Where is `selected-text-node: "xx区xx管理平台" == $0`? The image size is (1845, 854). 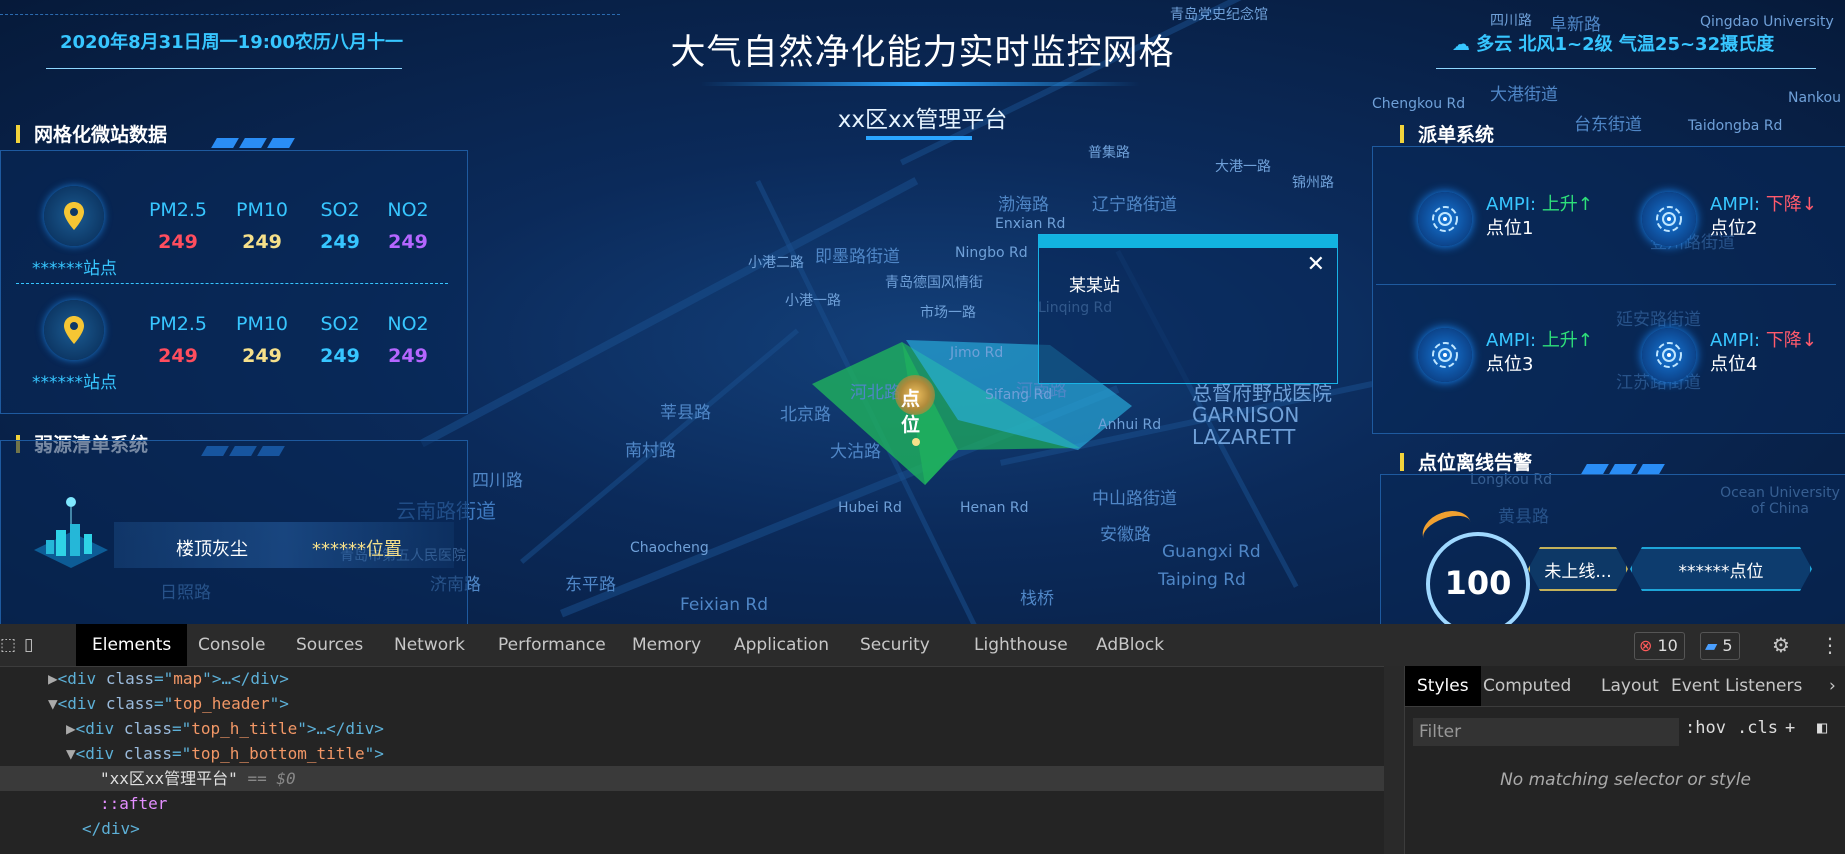
selected-text-node: "xx区xx管理平台" == $0 is located at coordinates (692, 778).